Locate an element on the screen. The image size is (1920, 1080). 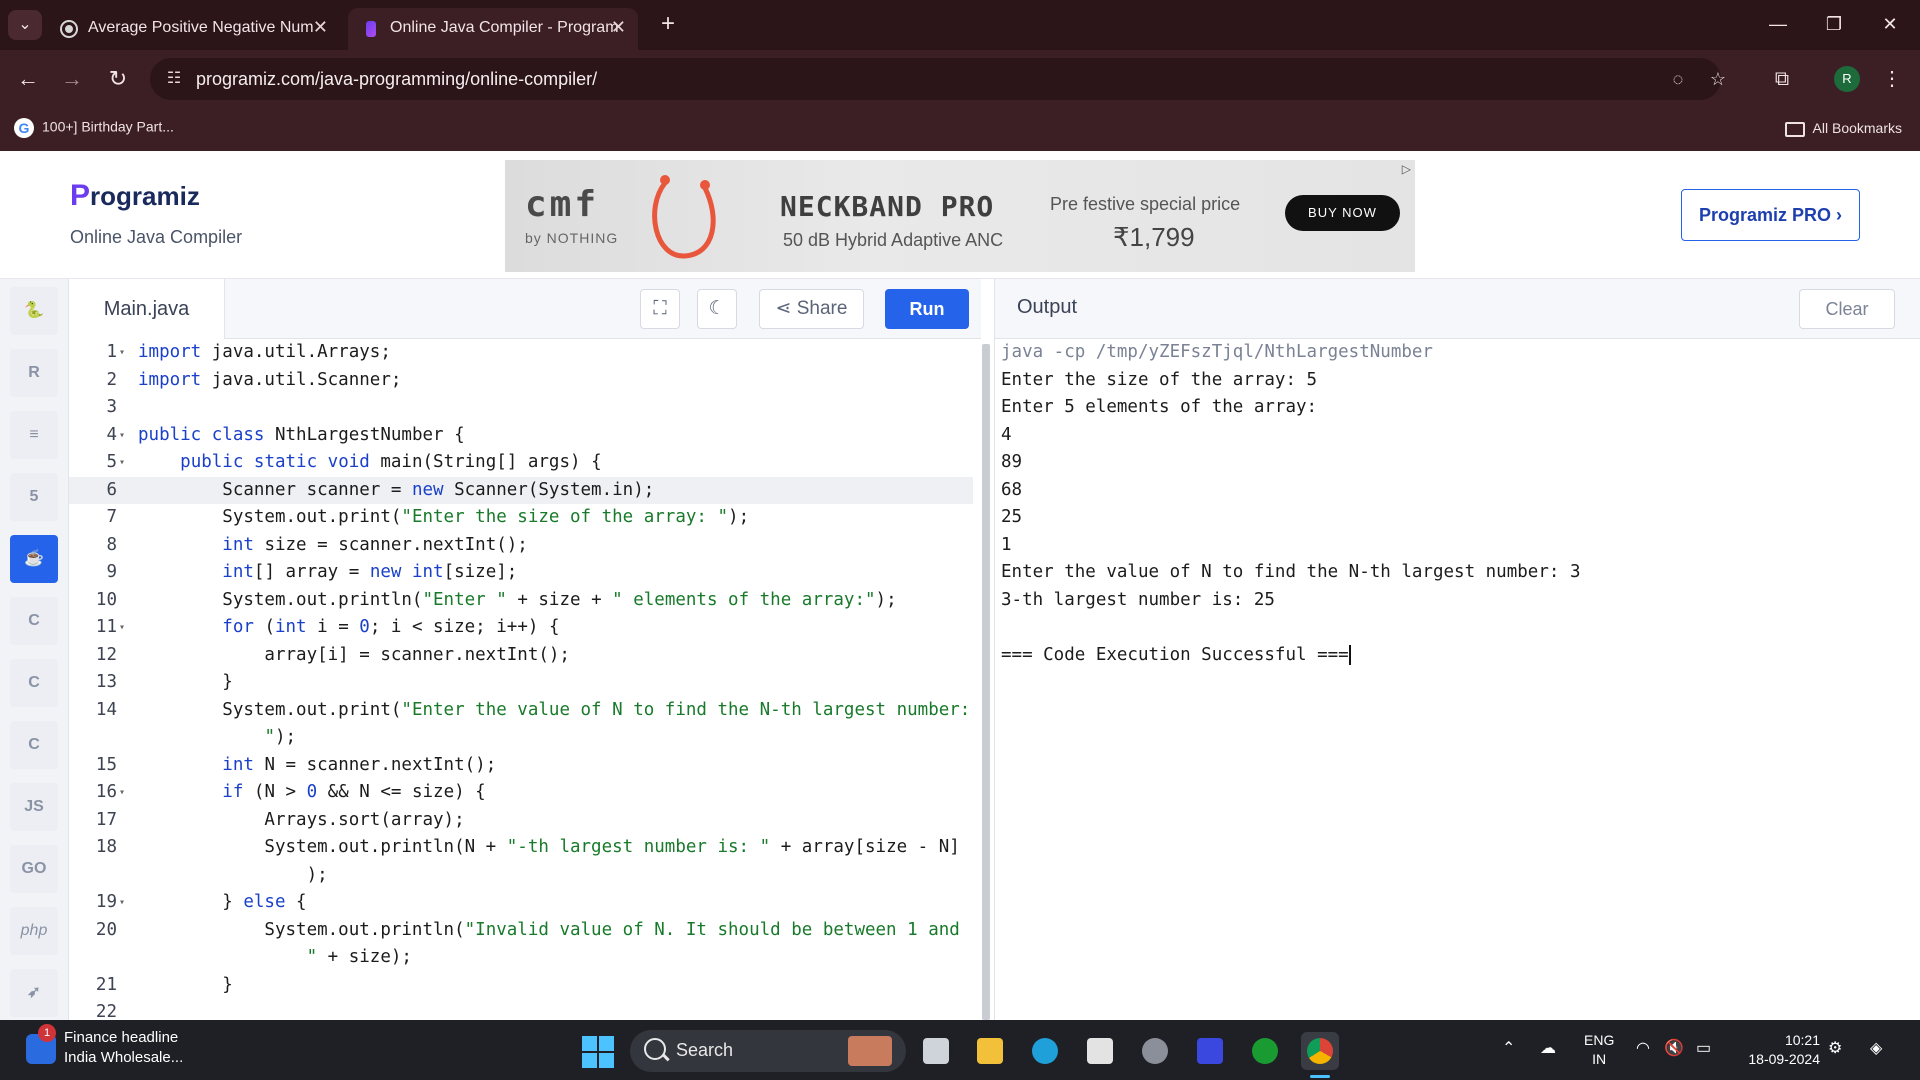
code-line: 3 is located at coordinates (521, 408).